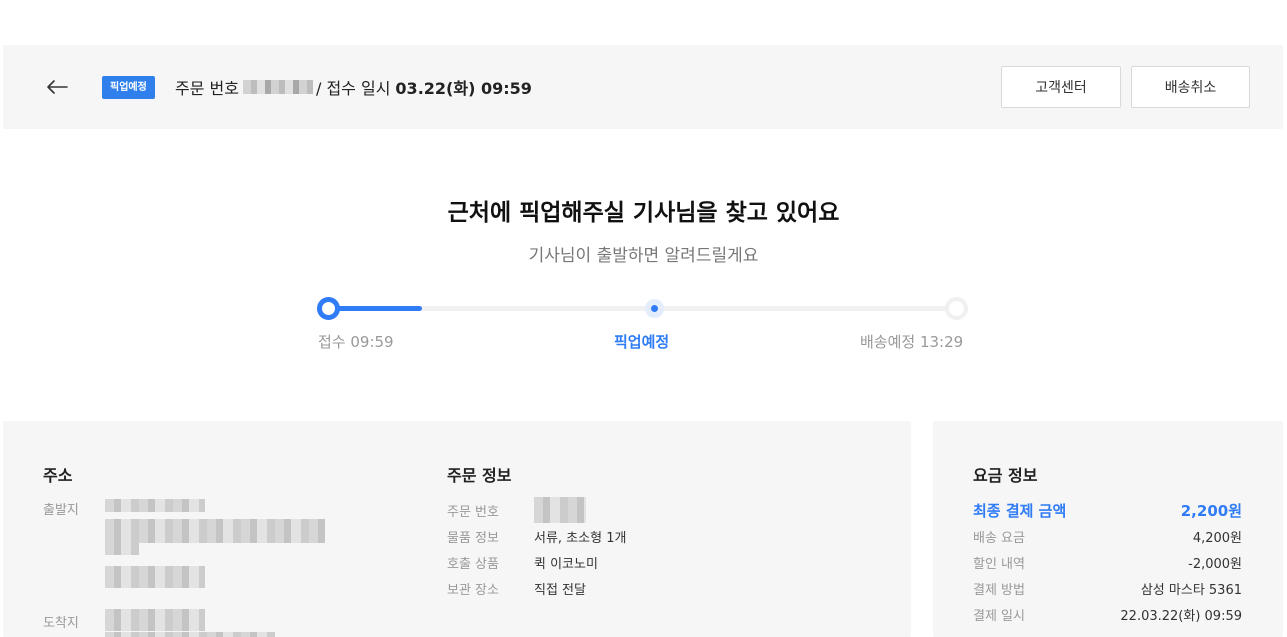 Image resolution: width=1287 pixels, height=637 pixels. I want to click on origin-name-redacted, so click(155, 505).